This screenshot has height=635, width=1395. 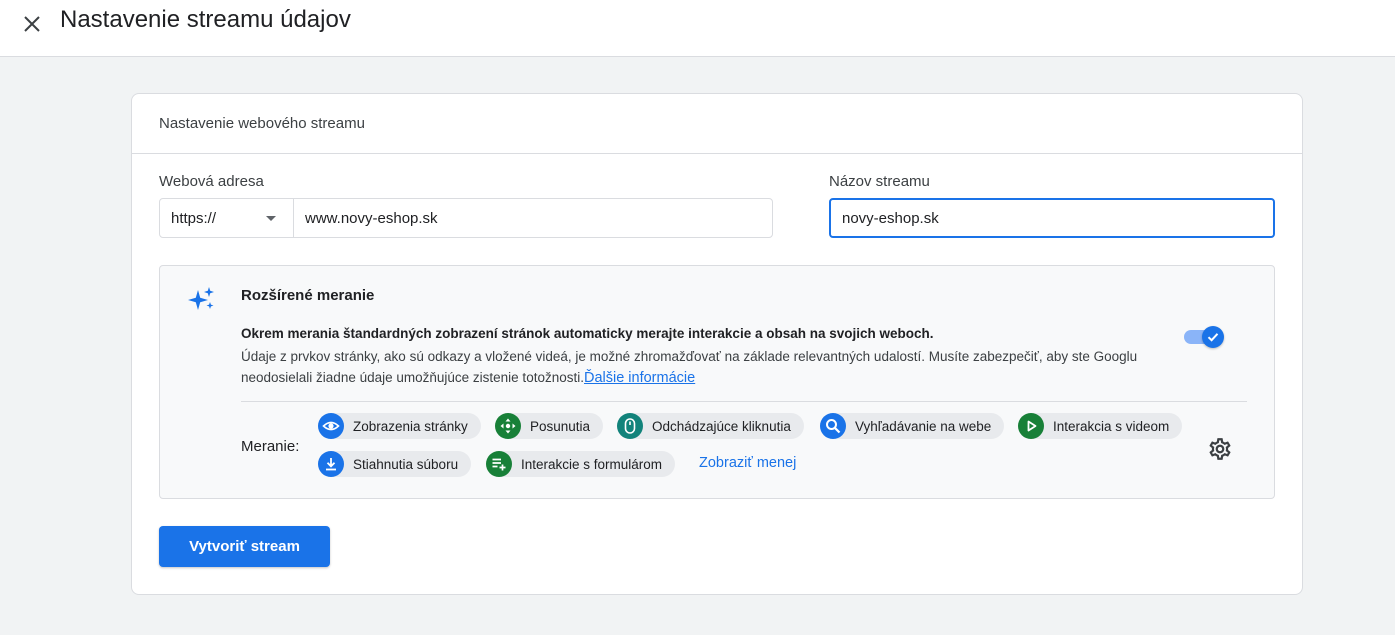 I want to click on mouse-icon, so click(x=630, y=426).